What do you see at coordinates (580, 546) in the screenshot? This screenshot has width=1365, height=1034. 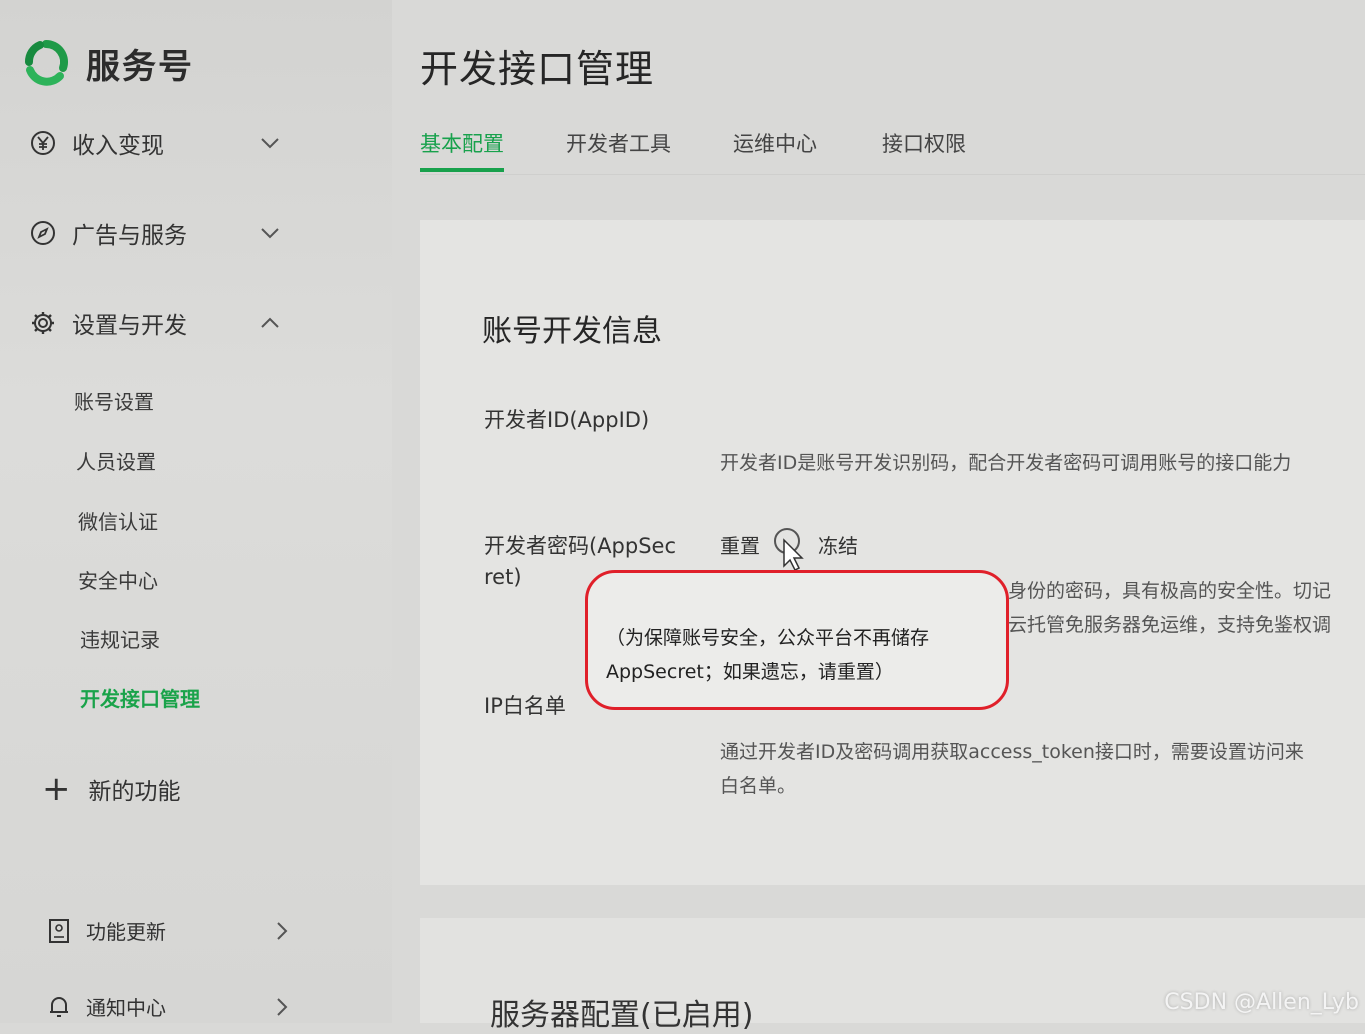 I see `appsecret-label-line1: 开发者密码(AppSec` at bounding box center [580, 546].